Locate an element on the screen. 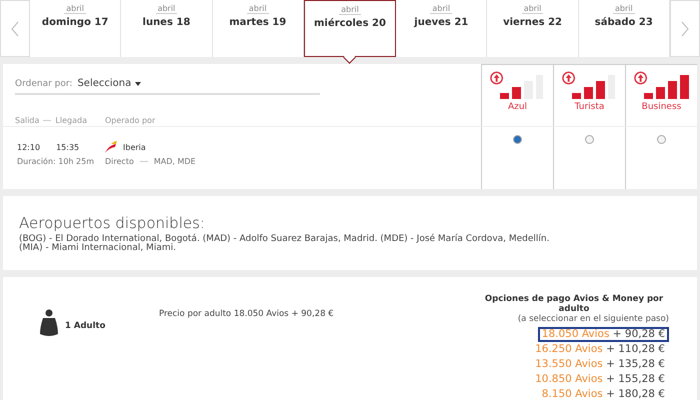  airports-text: (MIA) - Miami Internacional, Miami. is located at coordinates (98, 249).